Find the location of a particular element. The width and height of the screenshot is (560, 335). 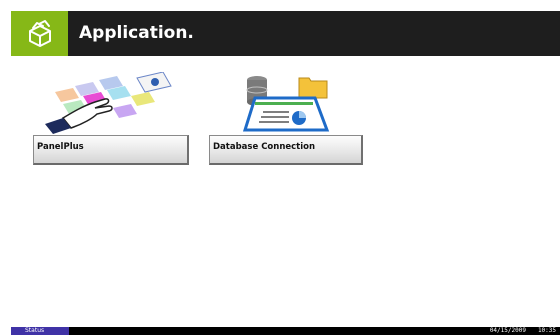

database-connection-button: Database Connection is located at coordinates (286, 150).